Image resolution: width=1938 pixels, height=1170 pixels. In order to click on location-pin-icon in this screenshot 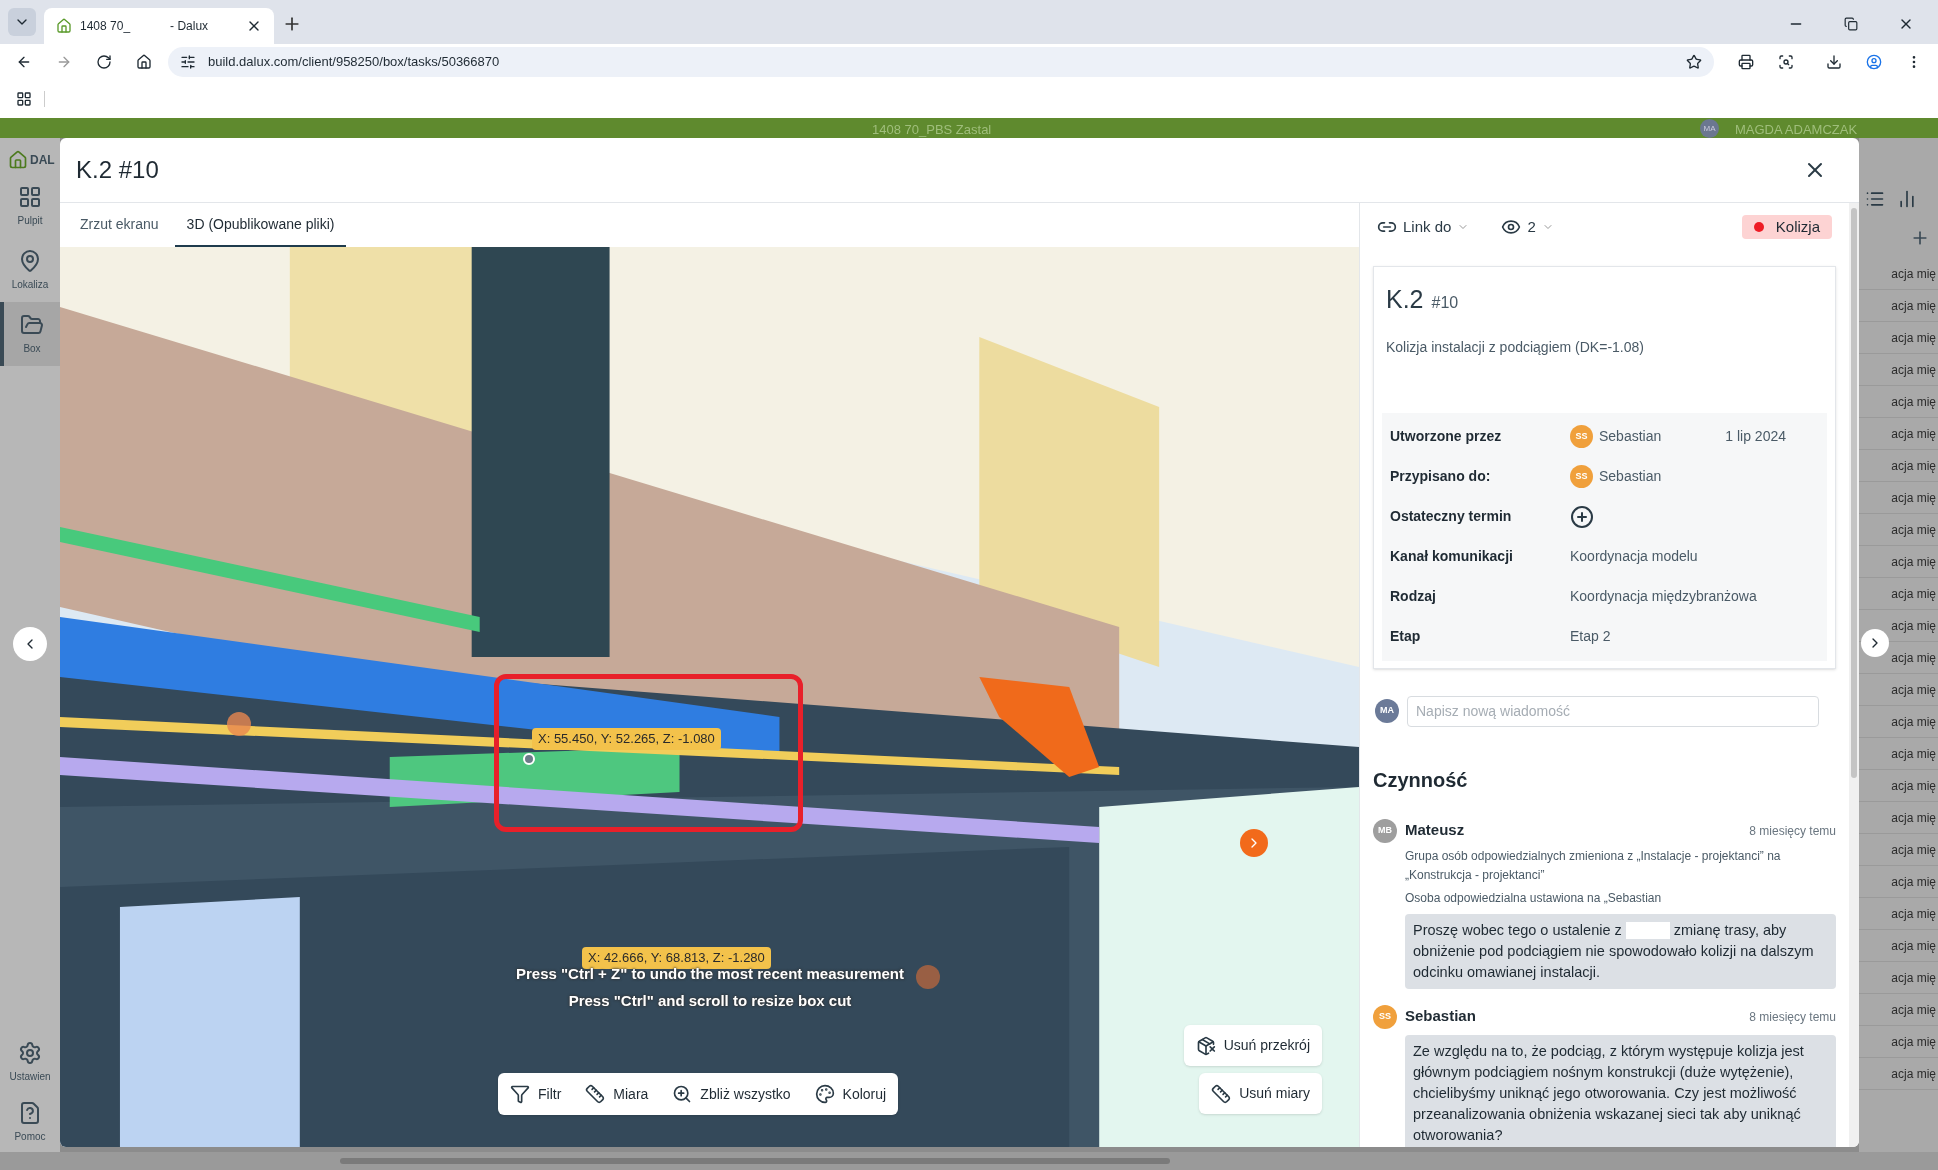, I will do `click(30, 260)`.